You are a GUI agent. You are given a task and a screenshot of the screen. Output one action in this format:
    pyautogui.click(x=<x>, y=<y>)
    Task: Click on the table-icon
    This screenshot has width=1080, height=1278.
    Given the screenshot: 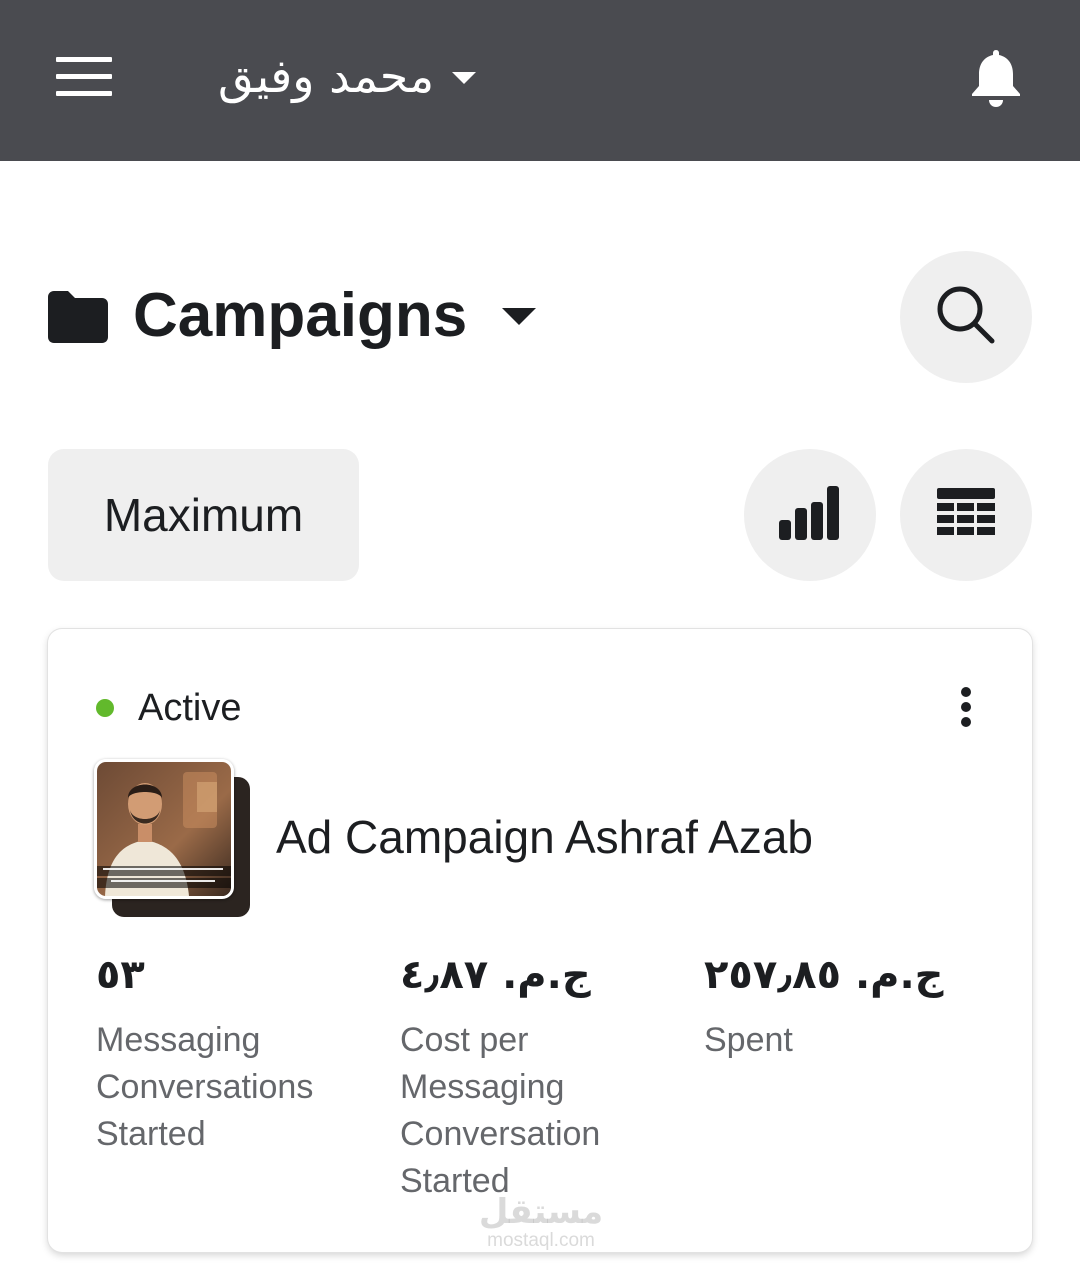 What is the action you would take?
    pyautogui.click(x=966, y=515)
    